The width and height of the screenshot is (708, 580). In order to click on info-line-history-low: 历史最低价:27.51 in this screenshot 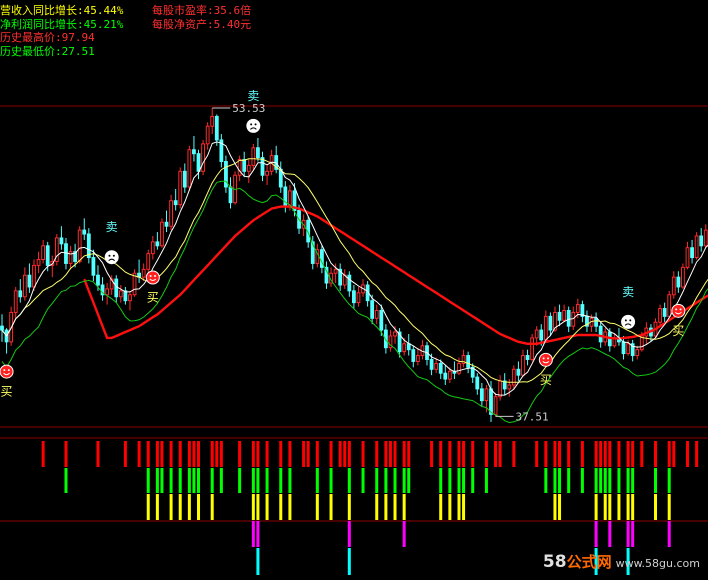, I will do `click(47, 51)`.